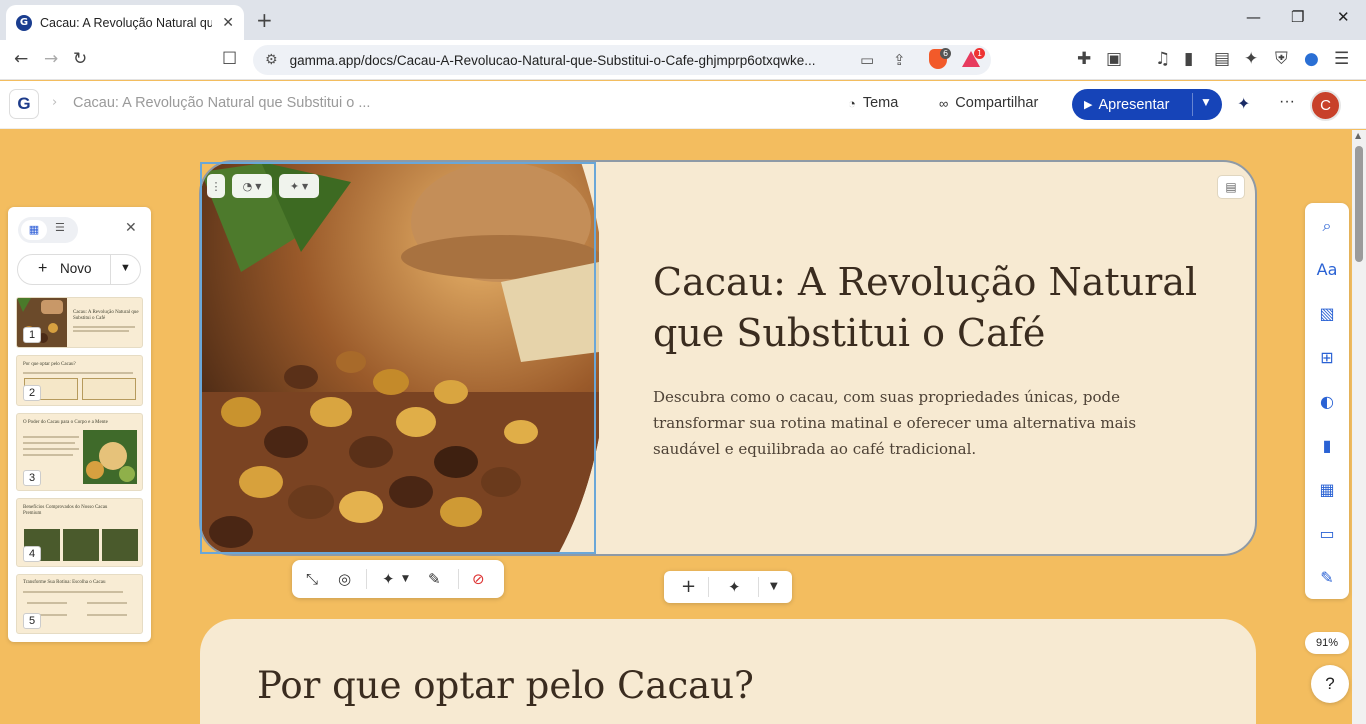 Image resolution: width=1366 pixels, height=724 pixels. What do you see at coordinates (1327, 490) in the screenshot?
I see `video-icon: ▦` at bounding box center [1327, 490].